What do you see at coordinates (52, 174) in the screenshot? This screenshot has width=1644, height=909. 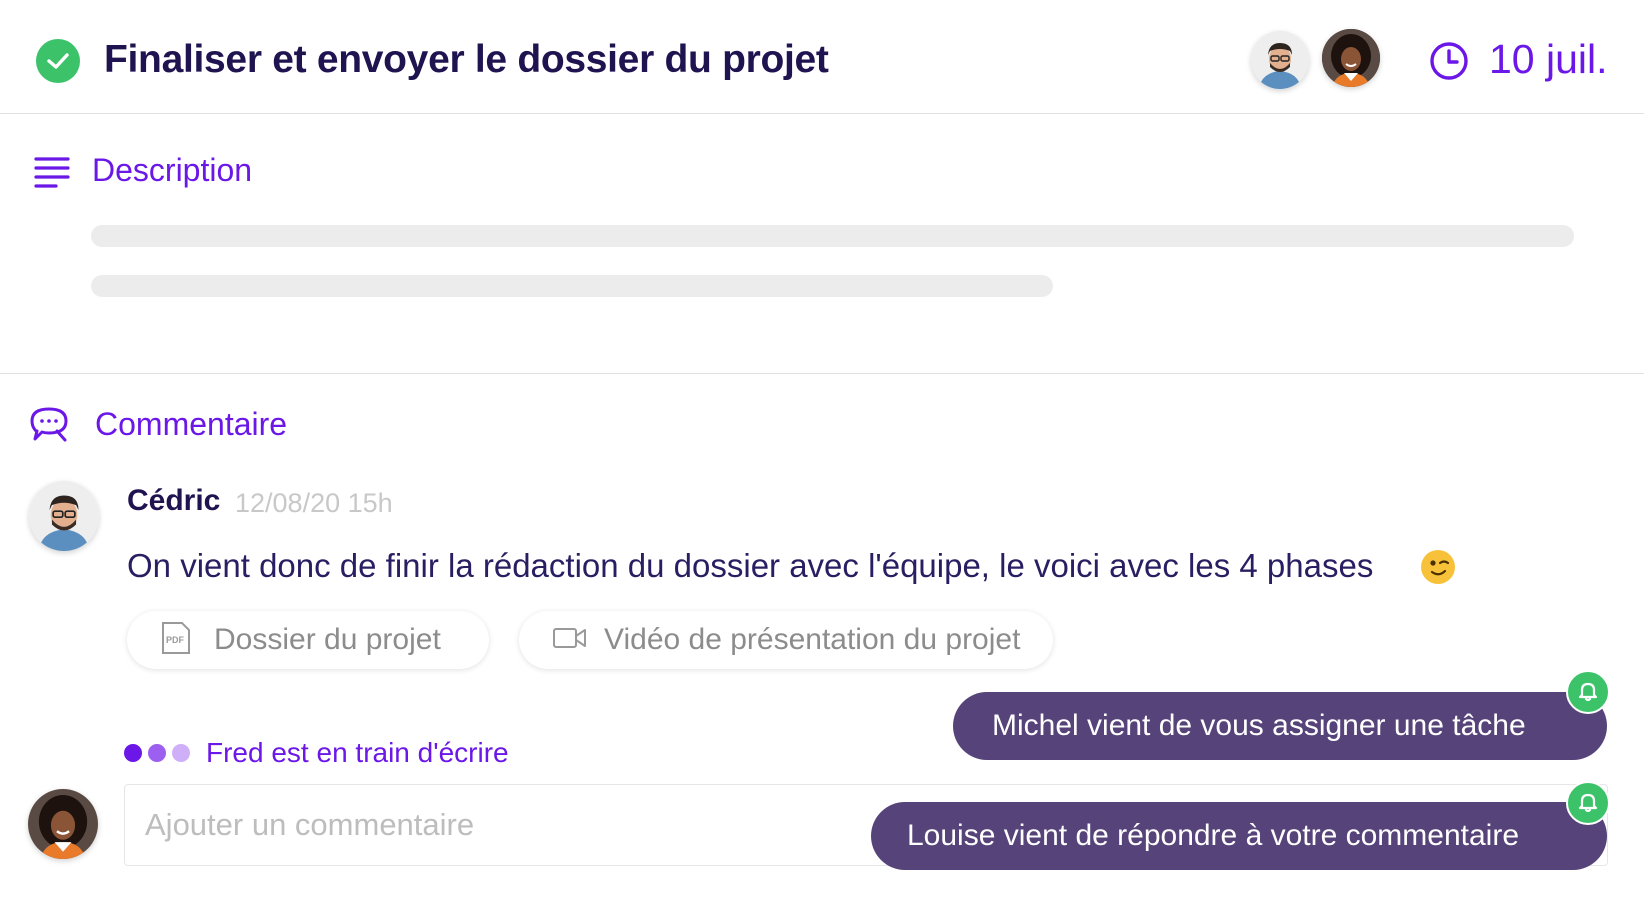 I see `text-lines-icon` at bounding box center [52, 174].